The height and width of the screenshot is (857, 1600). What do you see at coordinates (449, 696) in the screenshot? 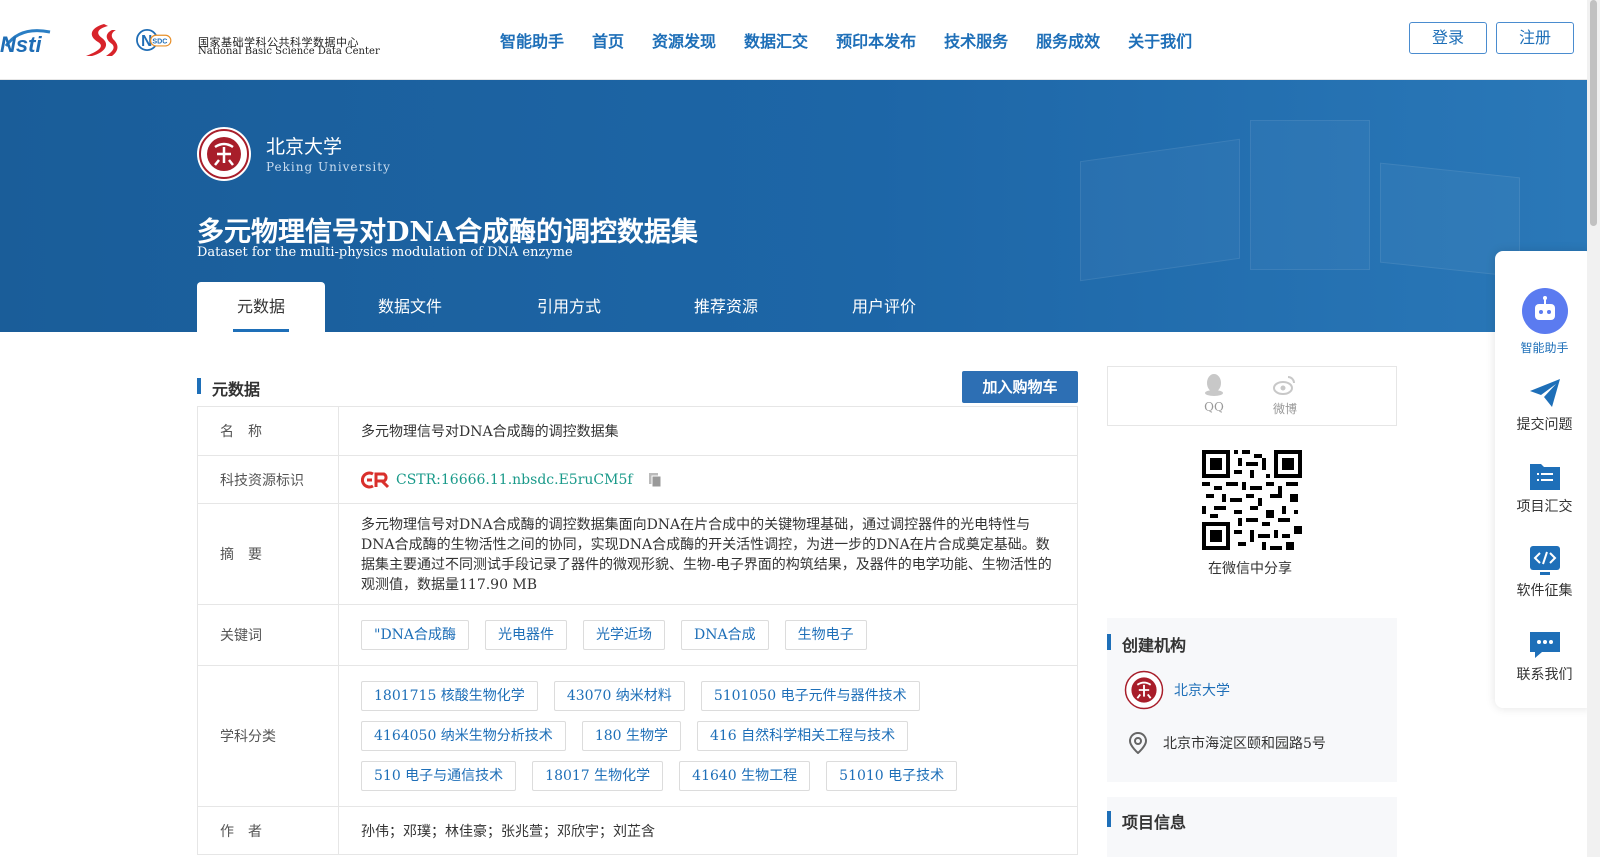
I see `subject-tag: 1801715 核酸生物化学` at bounding box center [449, 696].